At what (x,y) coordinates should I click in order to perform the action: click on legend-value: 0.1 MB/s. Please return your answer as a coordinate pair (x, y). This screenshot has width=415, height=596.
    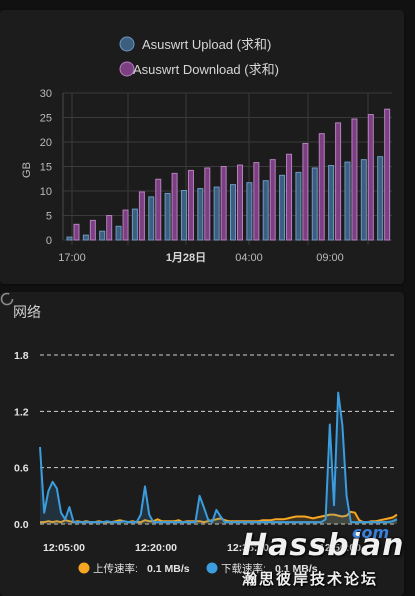
    Looking at the image, I should click on (168, 569).